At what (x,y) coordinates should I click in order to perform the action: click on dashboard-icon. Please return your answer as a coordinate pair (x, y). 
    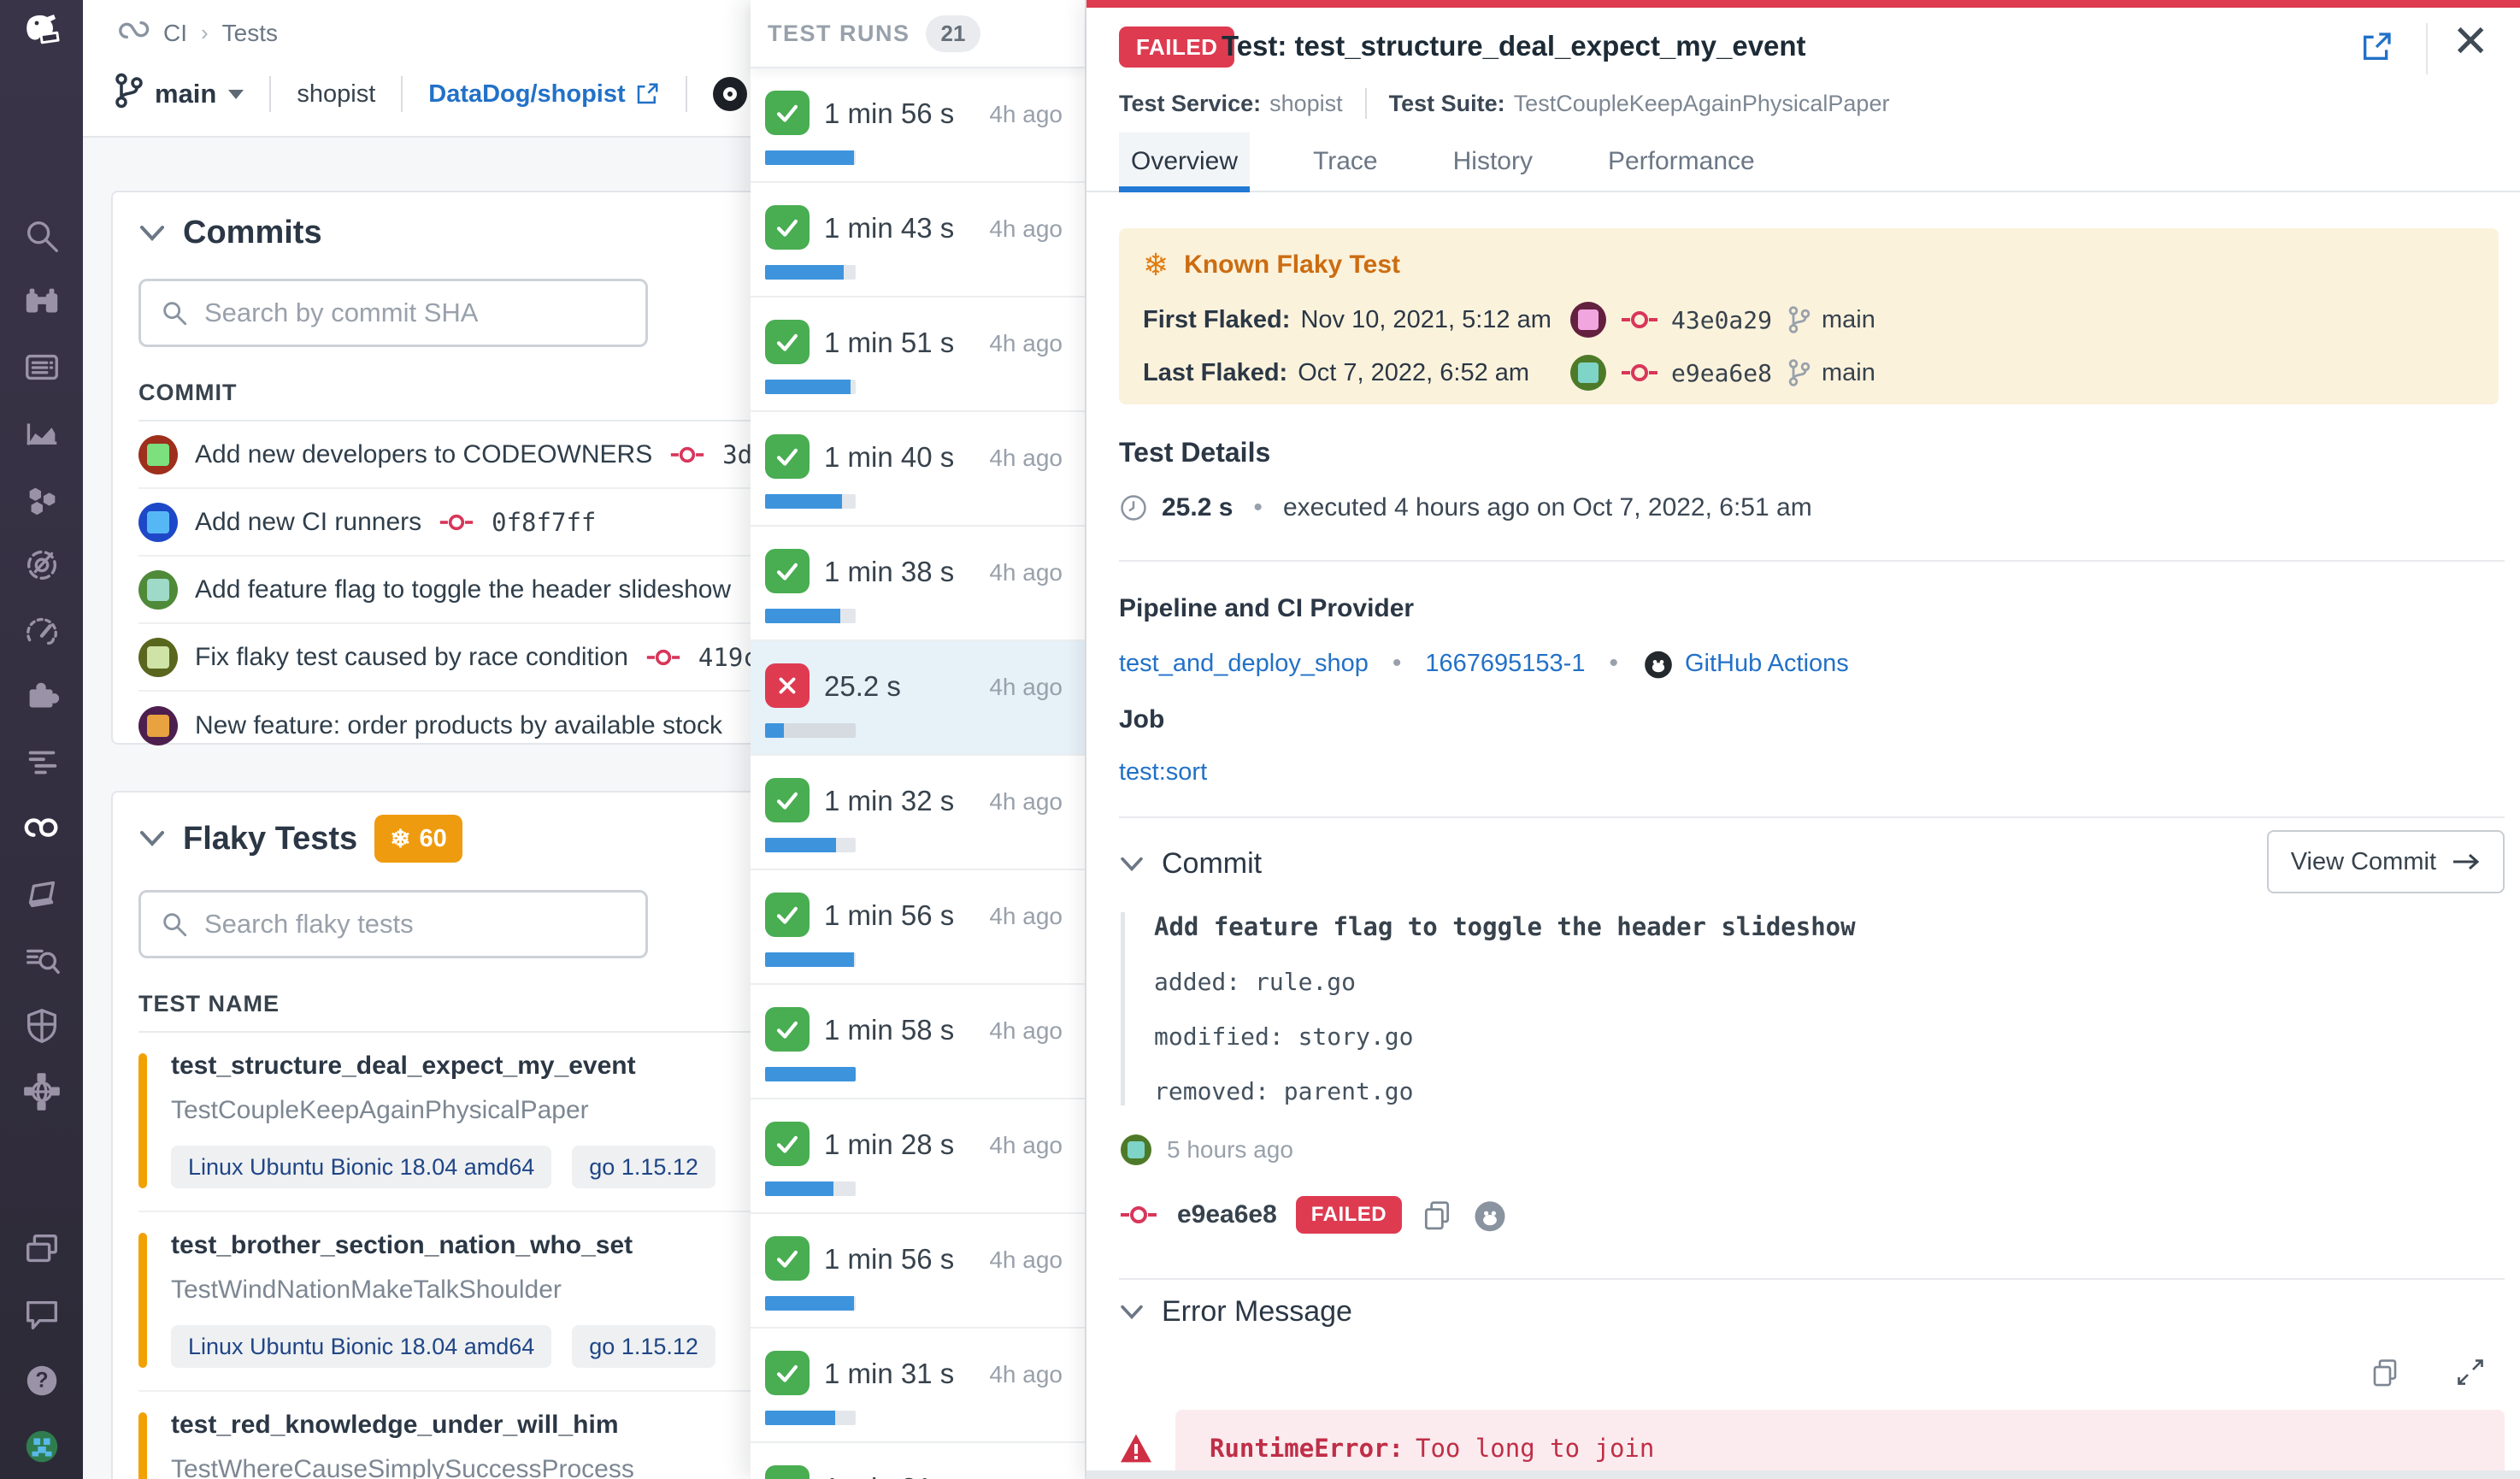
    Looking at the image, I should click on (42, 367).